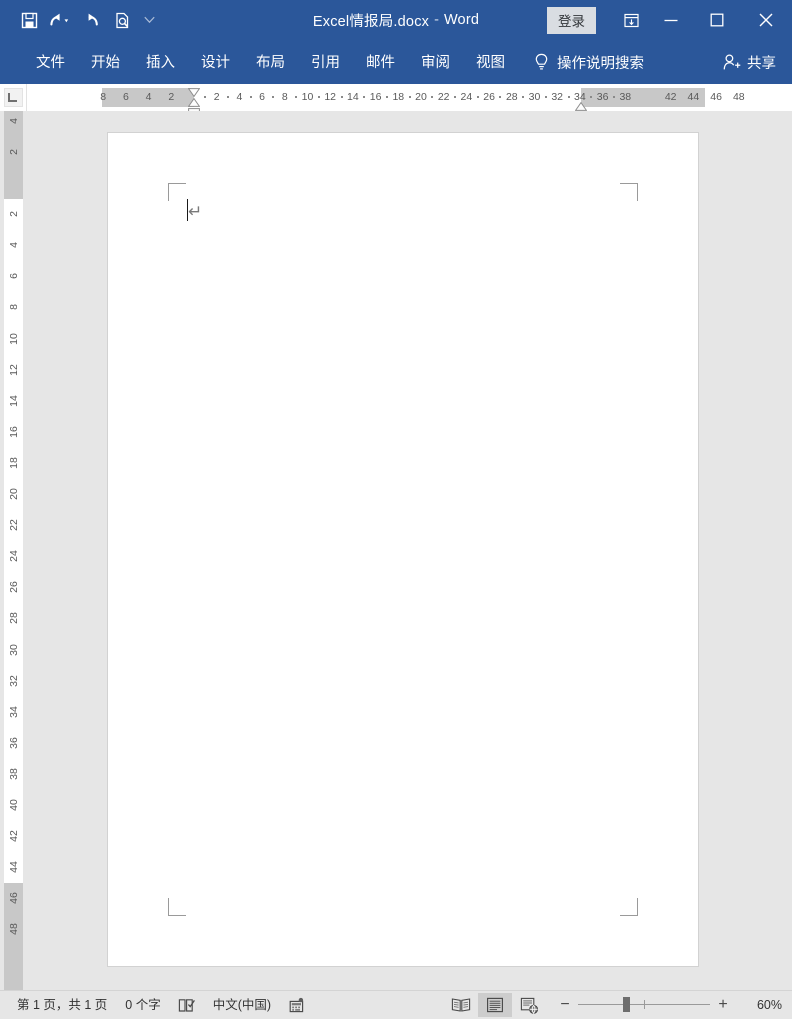 This screenshot has height=1019, width=792. I want to click on vertical-ruler-tick-label: 6, so click(13, 276).